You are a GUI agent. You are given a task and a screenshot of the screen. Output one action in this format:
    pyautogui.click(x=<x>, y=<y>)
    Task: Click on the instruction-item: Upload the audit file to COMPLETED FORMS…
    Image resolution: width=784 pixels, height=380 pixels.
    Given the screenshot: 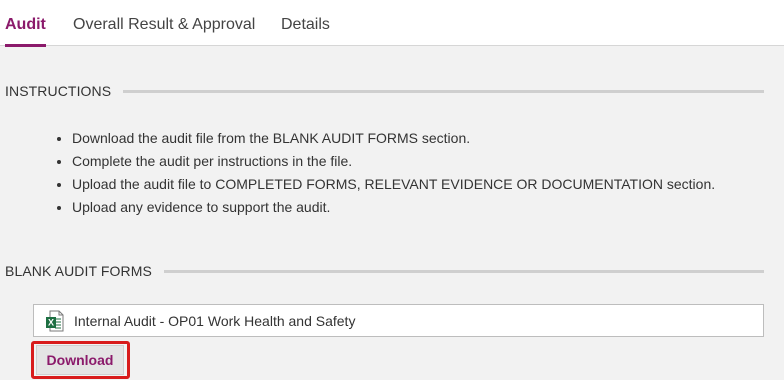 What is the action you would take?
    pyautogui.click(x=393, y=184)
    